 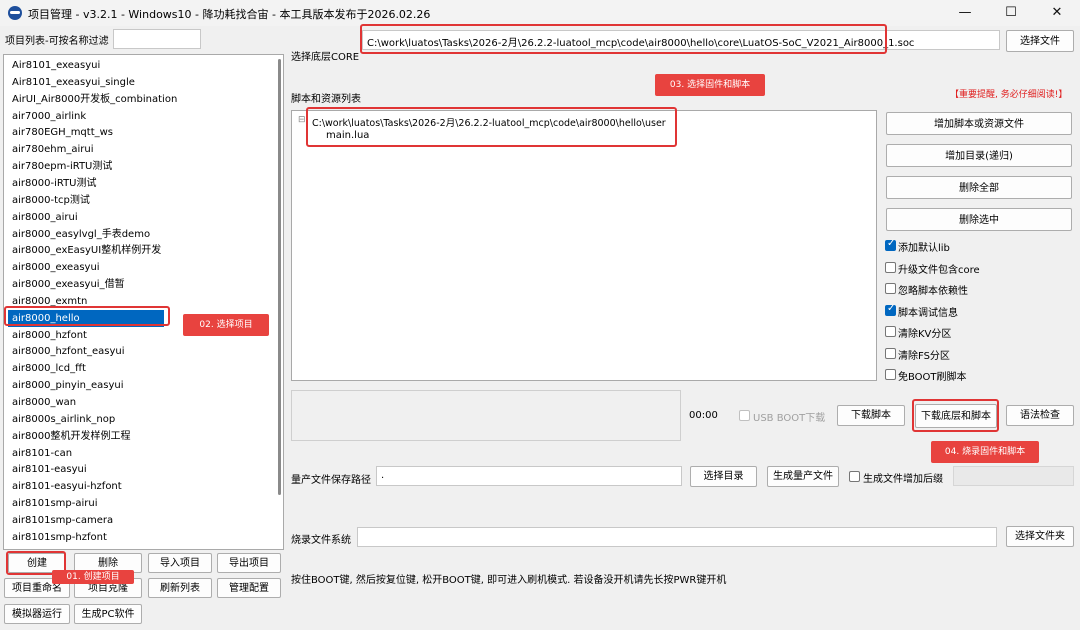 What do you see at coordinates (979, 155) in the screenshot?
I see `add-directory-button: 增加目录(递归)` at bounding box center [979, 155].